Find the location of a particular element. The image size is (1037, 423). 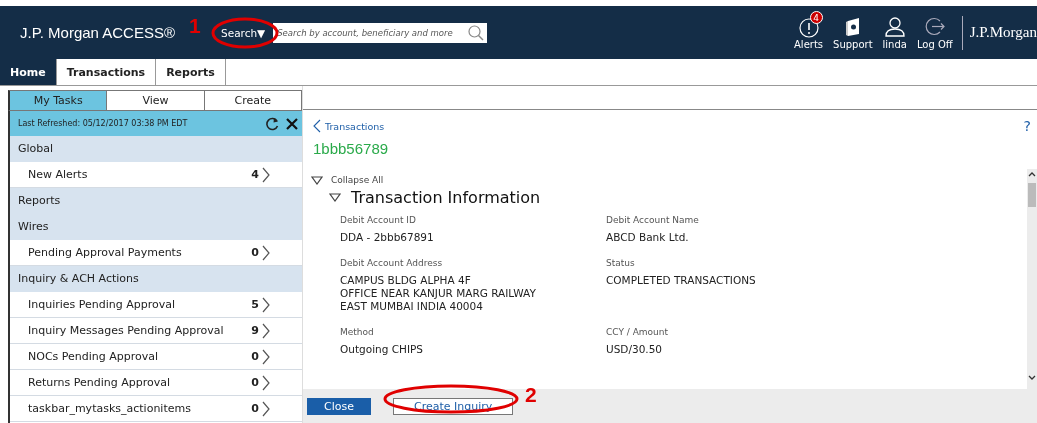

search-field: Search by account, beneficiary and more is located at coordinates (380, 32).